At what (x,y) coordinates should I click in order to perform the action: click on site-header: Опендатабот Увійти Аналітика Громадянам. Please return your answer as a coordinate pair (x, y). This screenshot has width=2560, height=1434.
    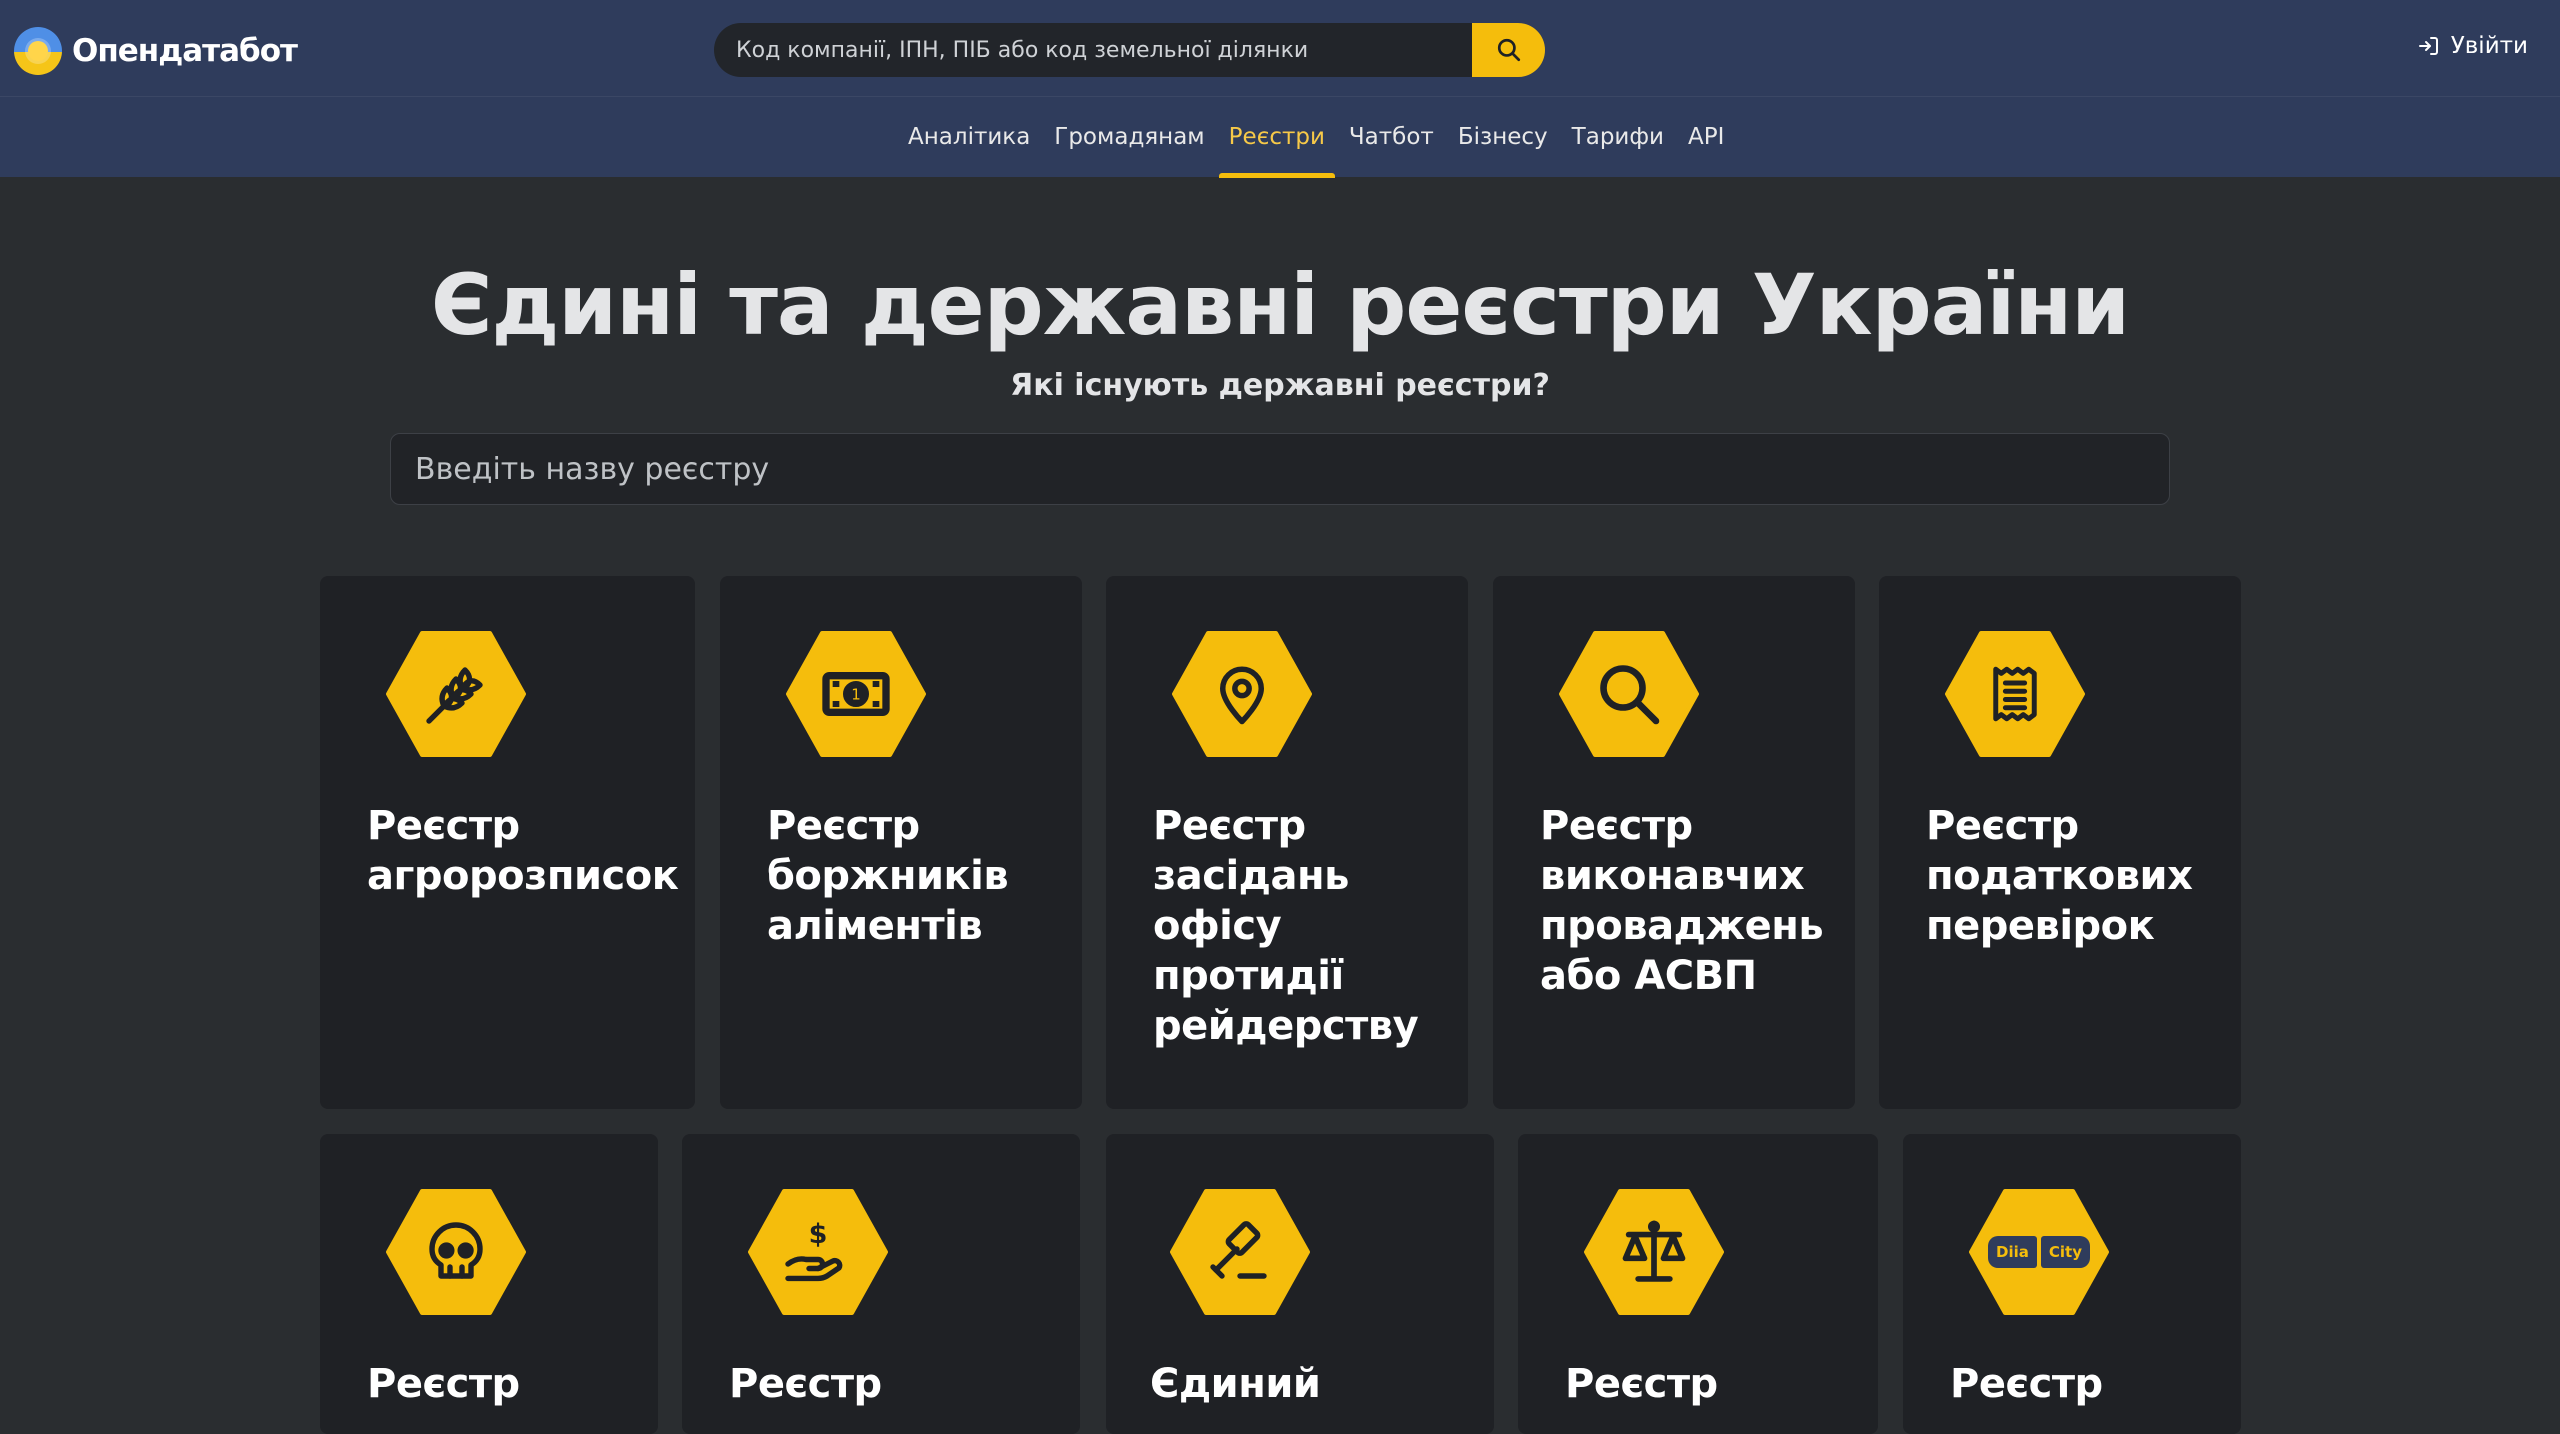
    Looking at the image, I should click on (1280, 89).